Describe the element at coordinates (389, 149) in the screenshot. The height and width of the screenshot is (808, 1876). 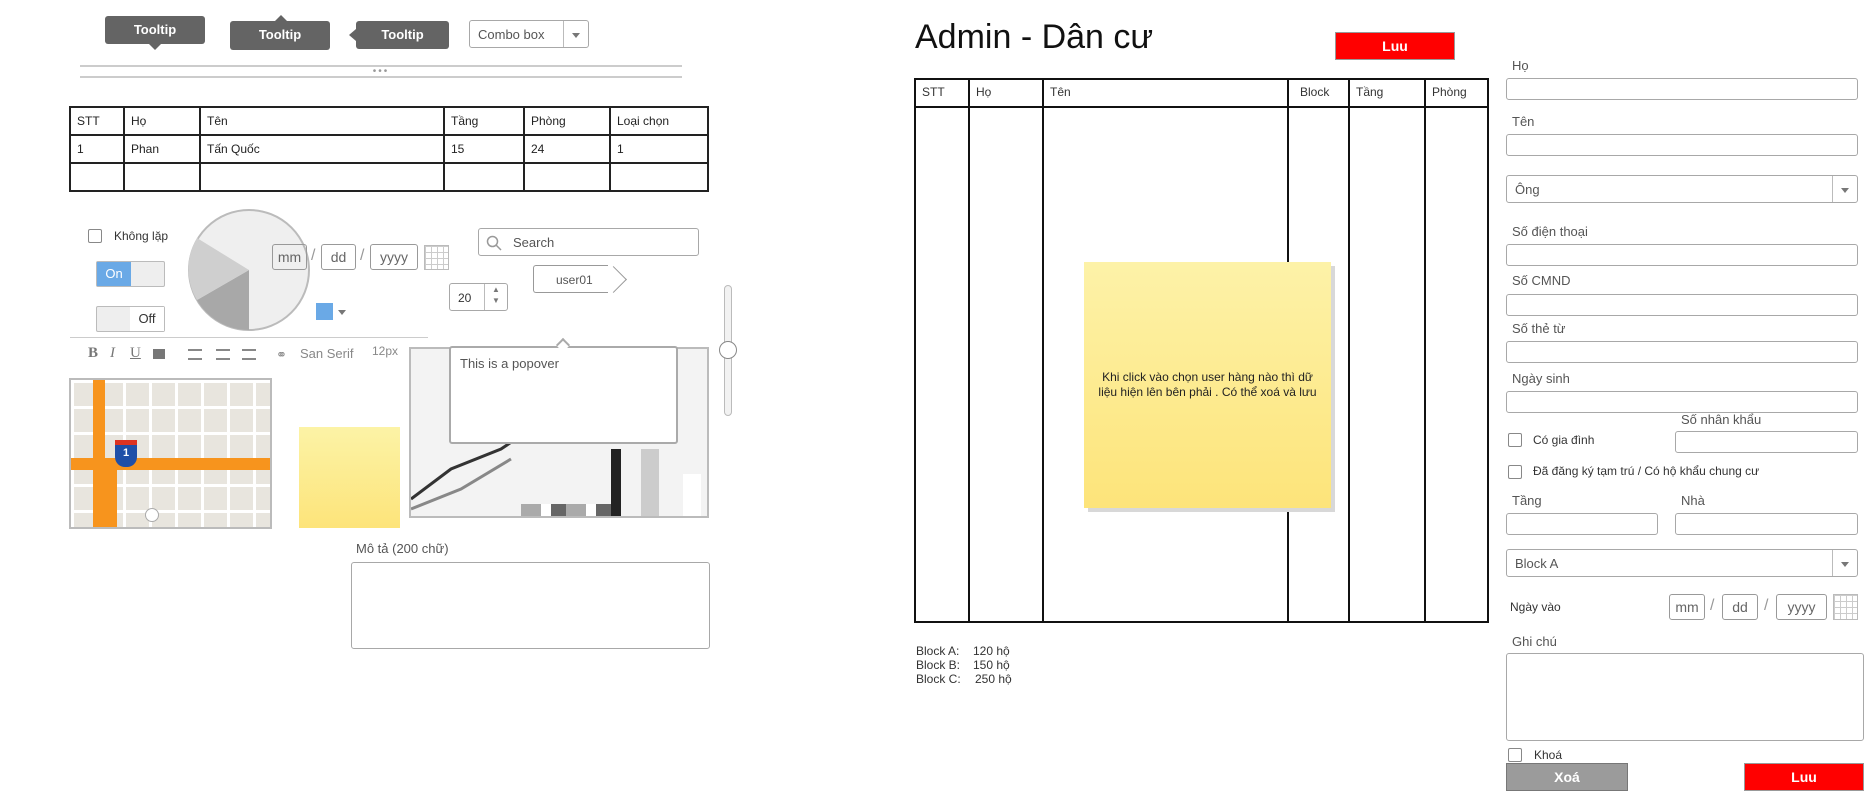
I see `table-row: 1 Phan Tấn Quốc 15 24 1` at that location.